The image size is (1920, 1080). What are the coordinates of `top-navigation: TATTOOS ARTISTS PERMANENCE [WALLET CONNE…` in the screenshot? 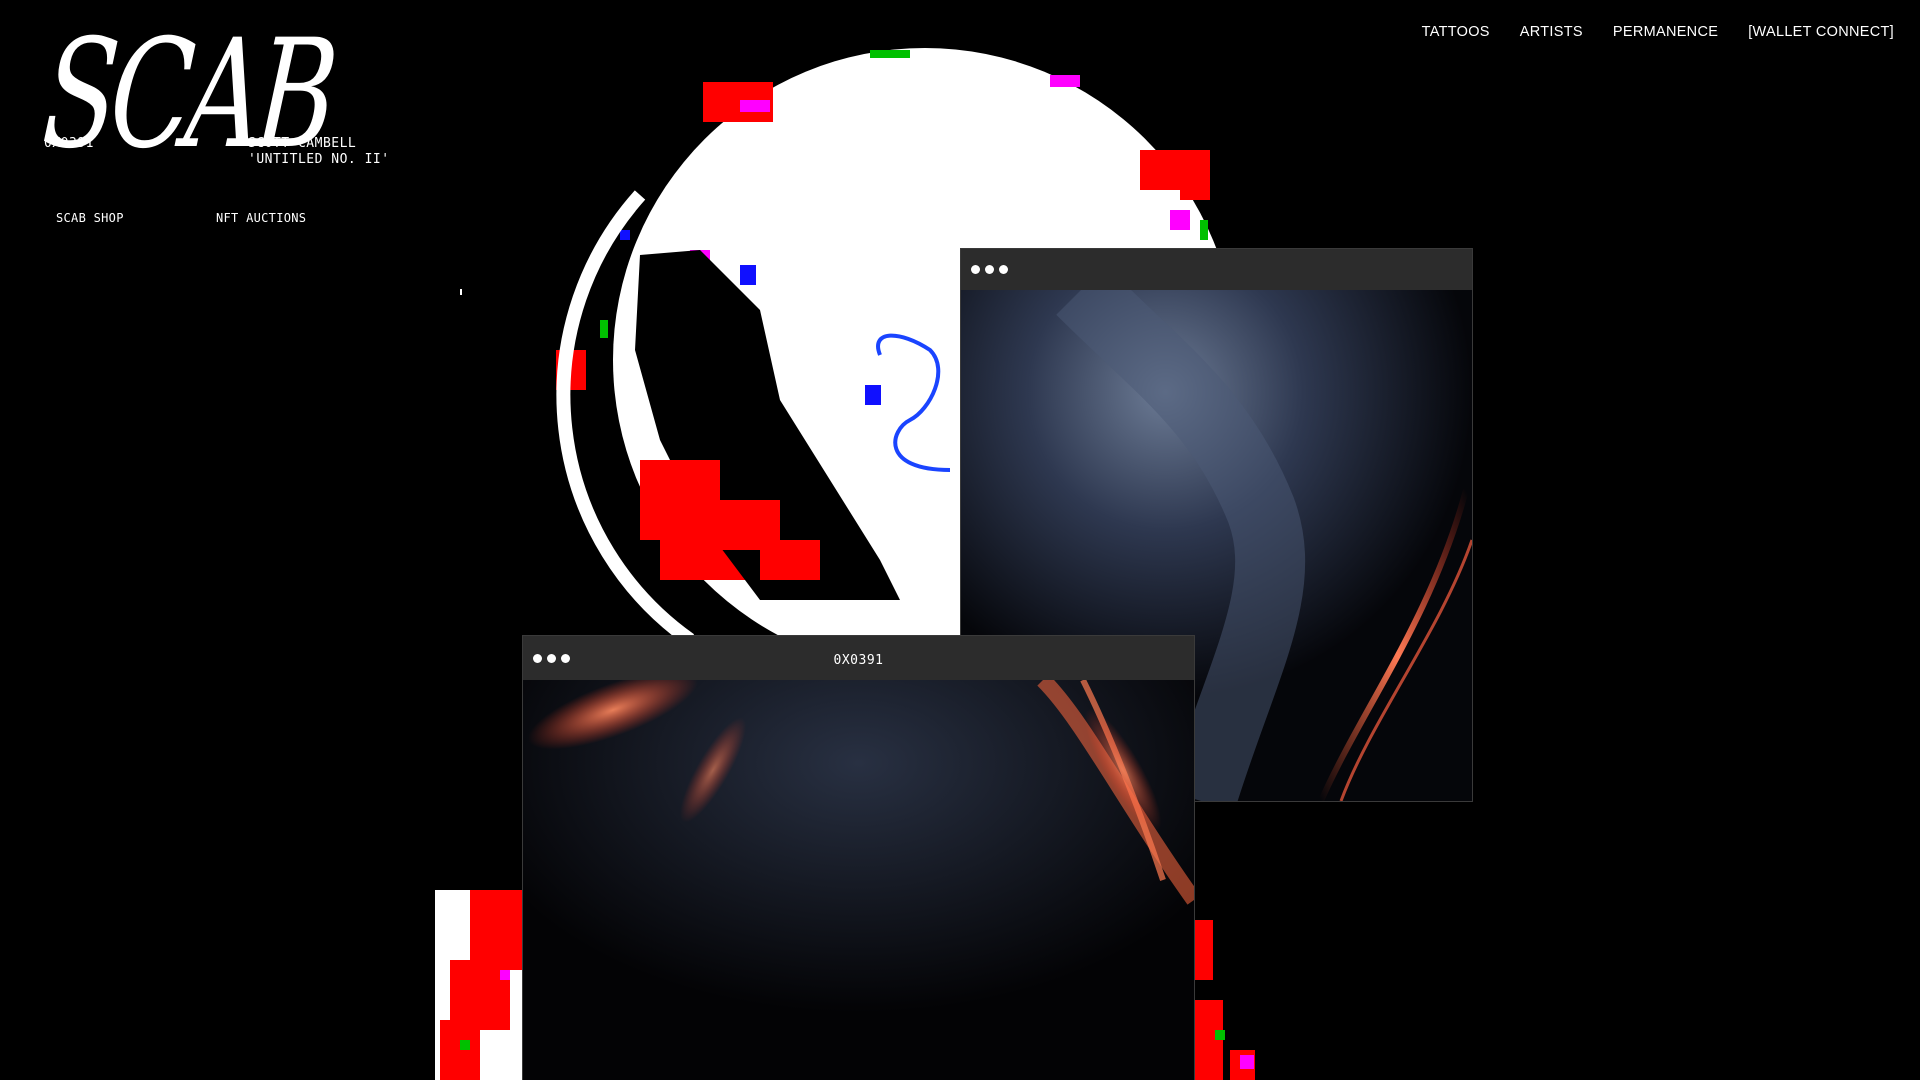 It's located at (1658, 32).